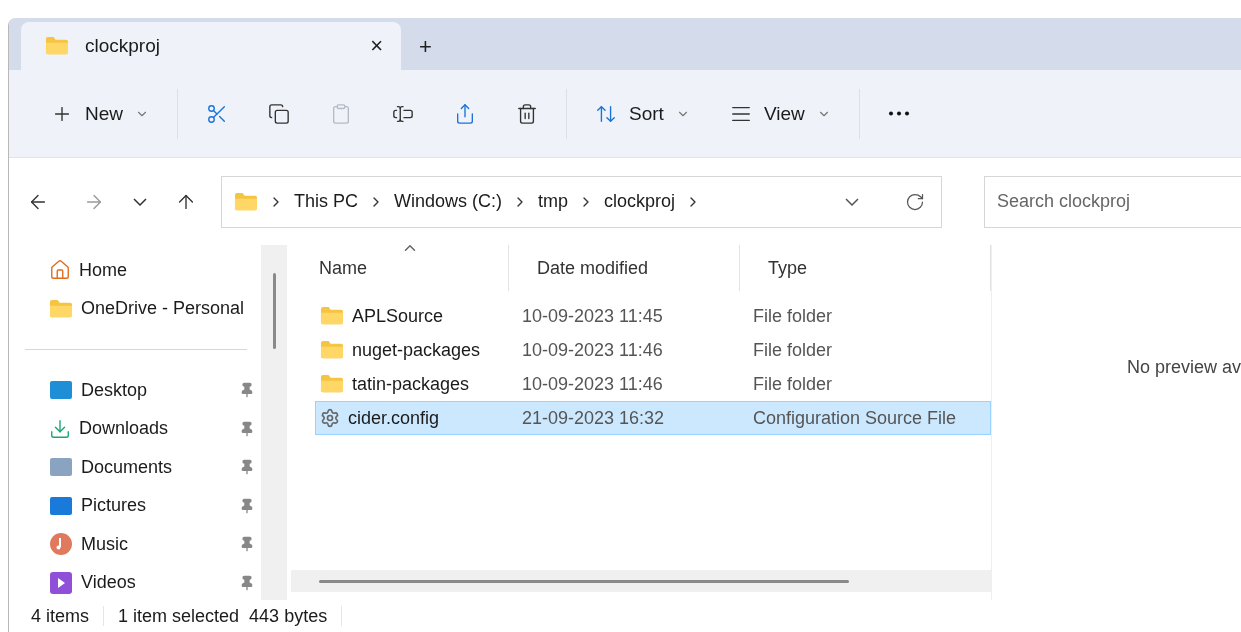 Image resolution: width=1241 pixels, height=632 pixels. Describe the element at coordinates (465, 113) in the screenshot. I see `share-icon` at that location.